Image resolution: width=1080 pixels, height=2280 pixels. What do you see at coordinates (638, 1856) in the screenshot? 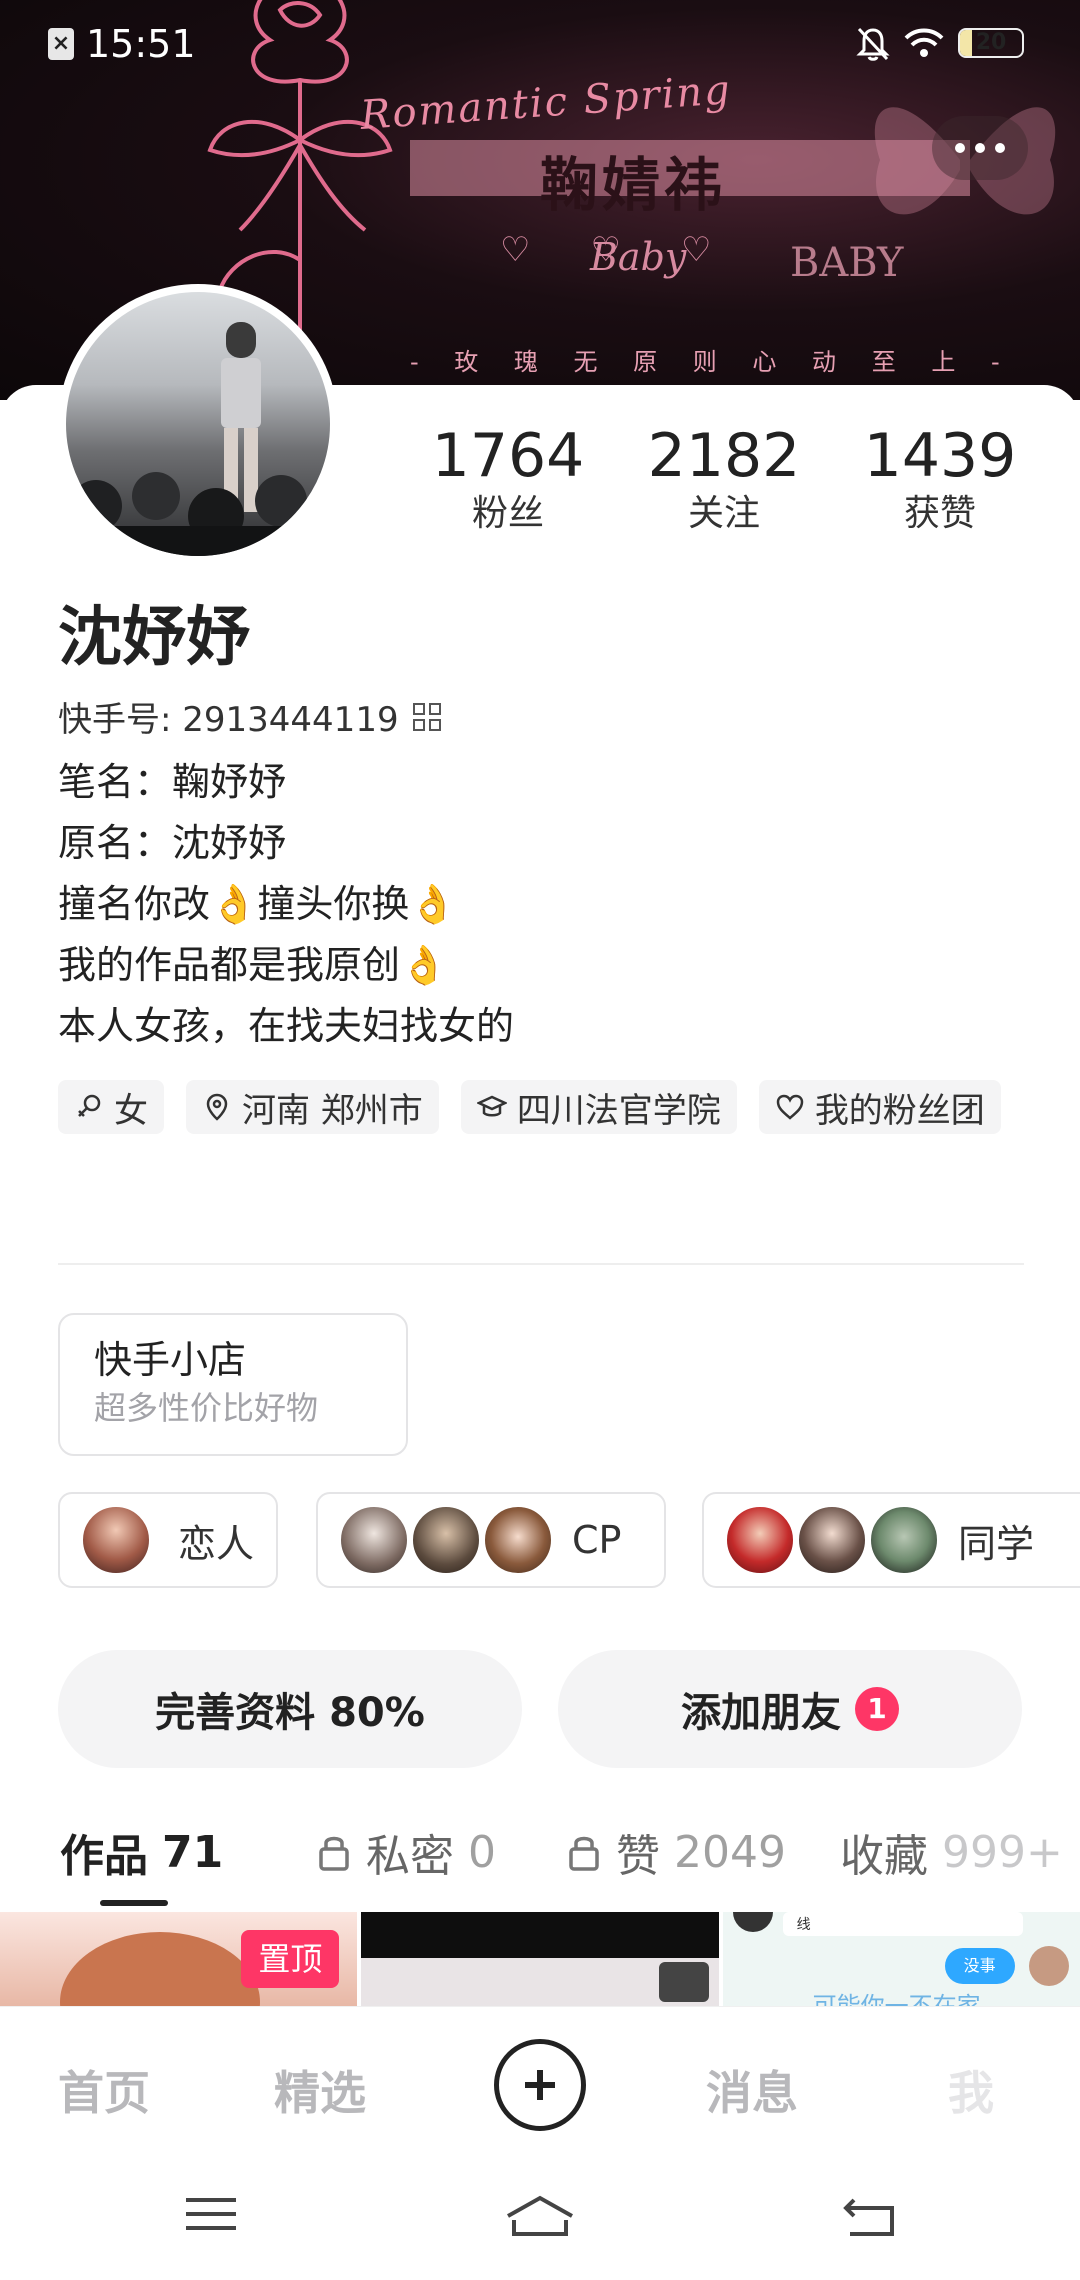
I see `tab-likes-label: 赞` at bounding box center [638, 1856].